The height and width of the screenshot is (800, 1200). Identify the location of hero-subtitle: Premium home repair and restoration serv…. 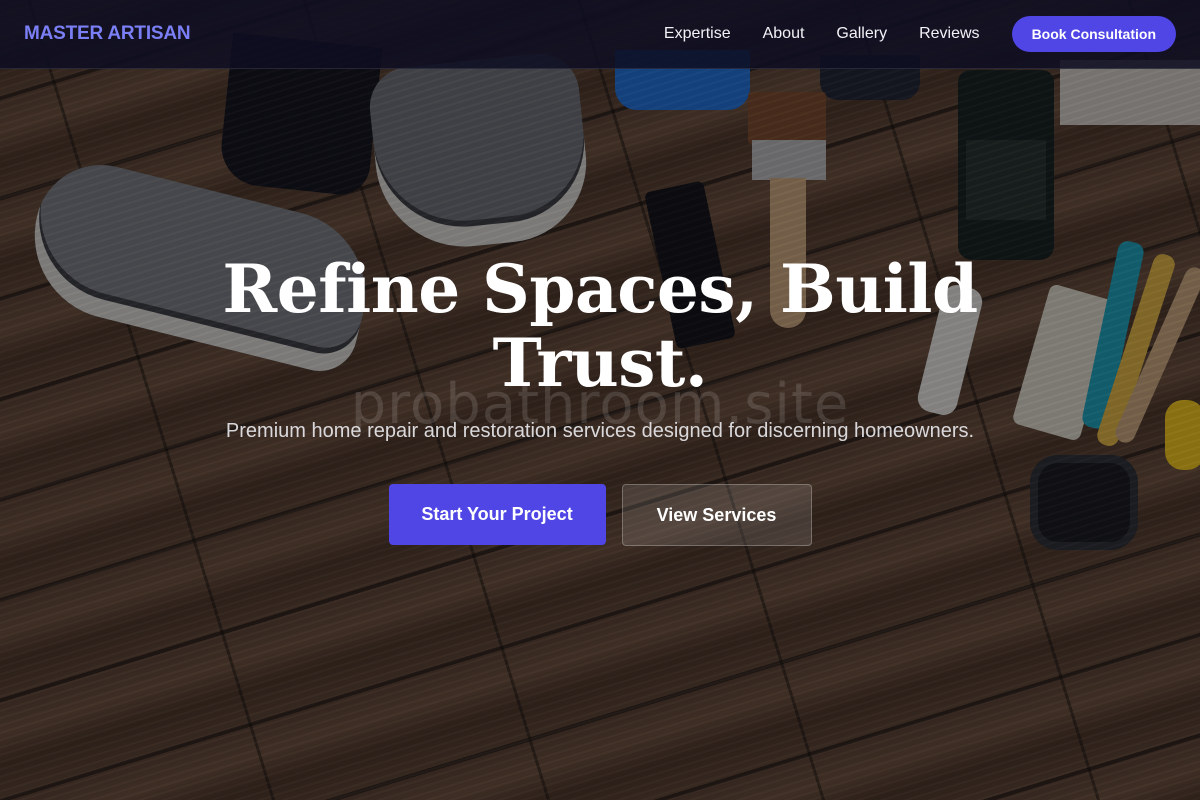
(600, 431).